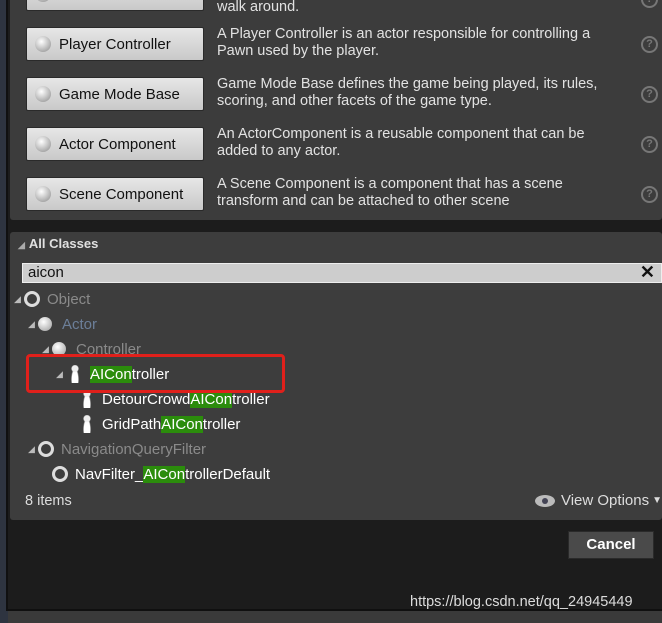 This screenshot has height=623, width=662. I want to click on class-tree-item: ◢ Controller, so click(91, 349).